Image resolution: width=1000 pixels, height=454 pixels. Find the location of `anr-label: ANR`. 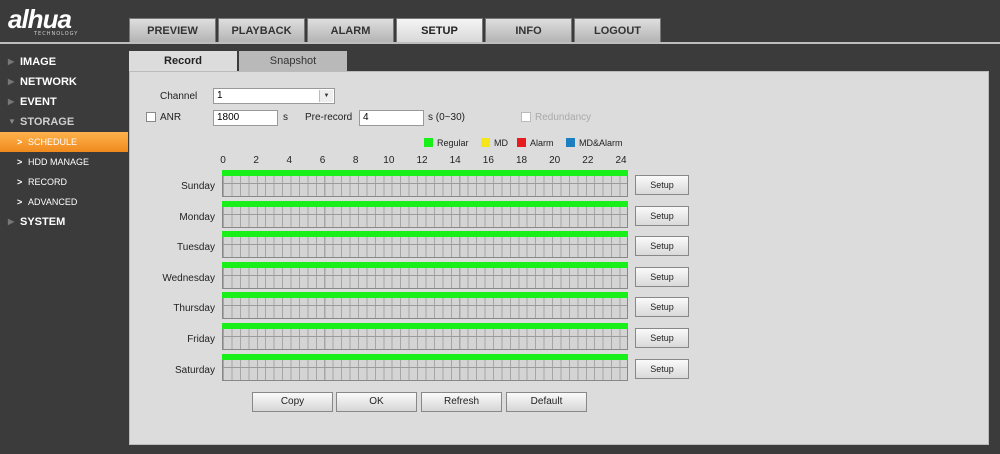

anr-label: ANR is located at coordinates (171, 117).